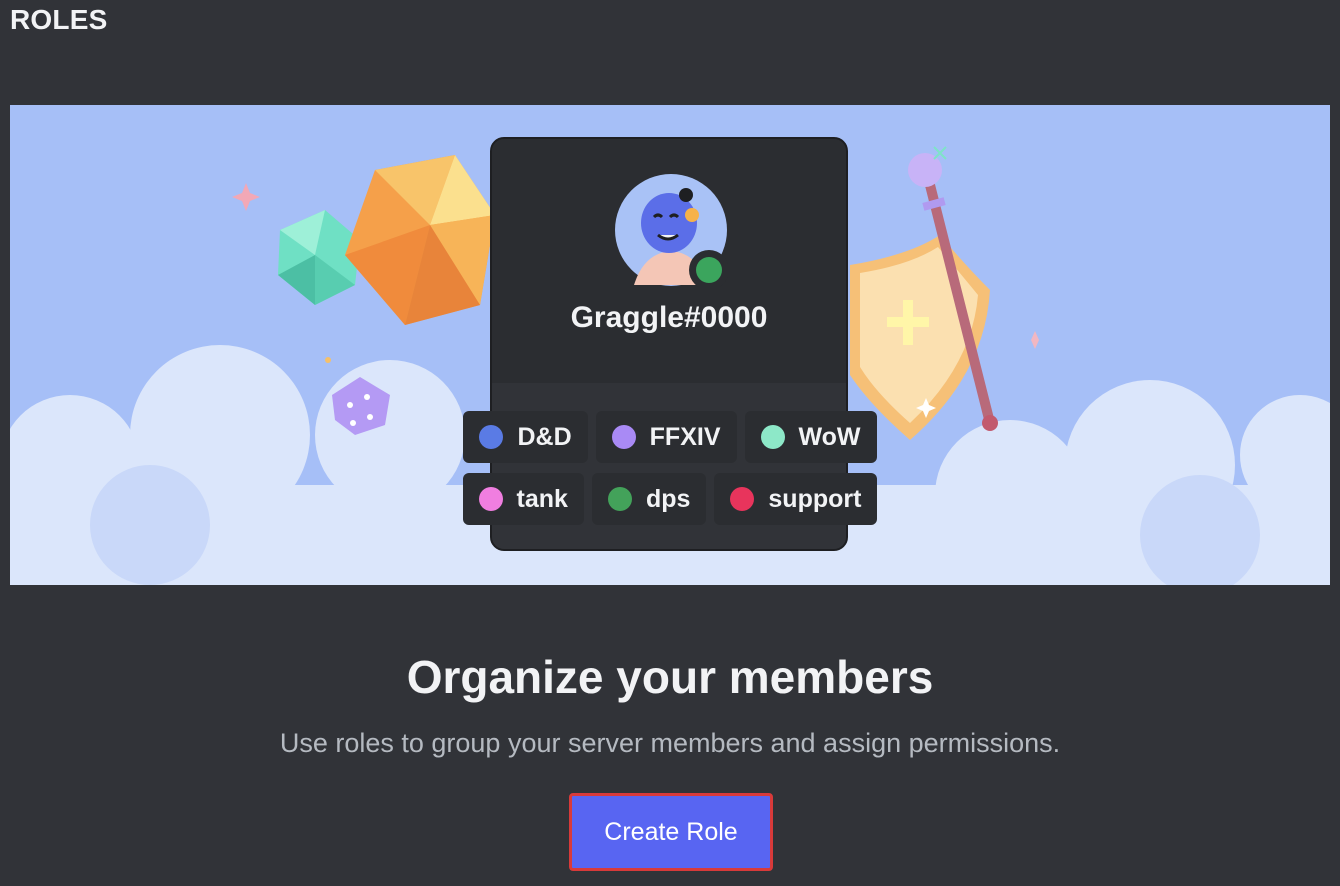 The height and width of the screenshot is (886, 1340). Describe the element at coordinates (669, 317) in the screenshot. I see `profile-username: Graggle#0000` at that location.